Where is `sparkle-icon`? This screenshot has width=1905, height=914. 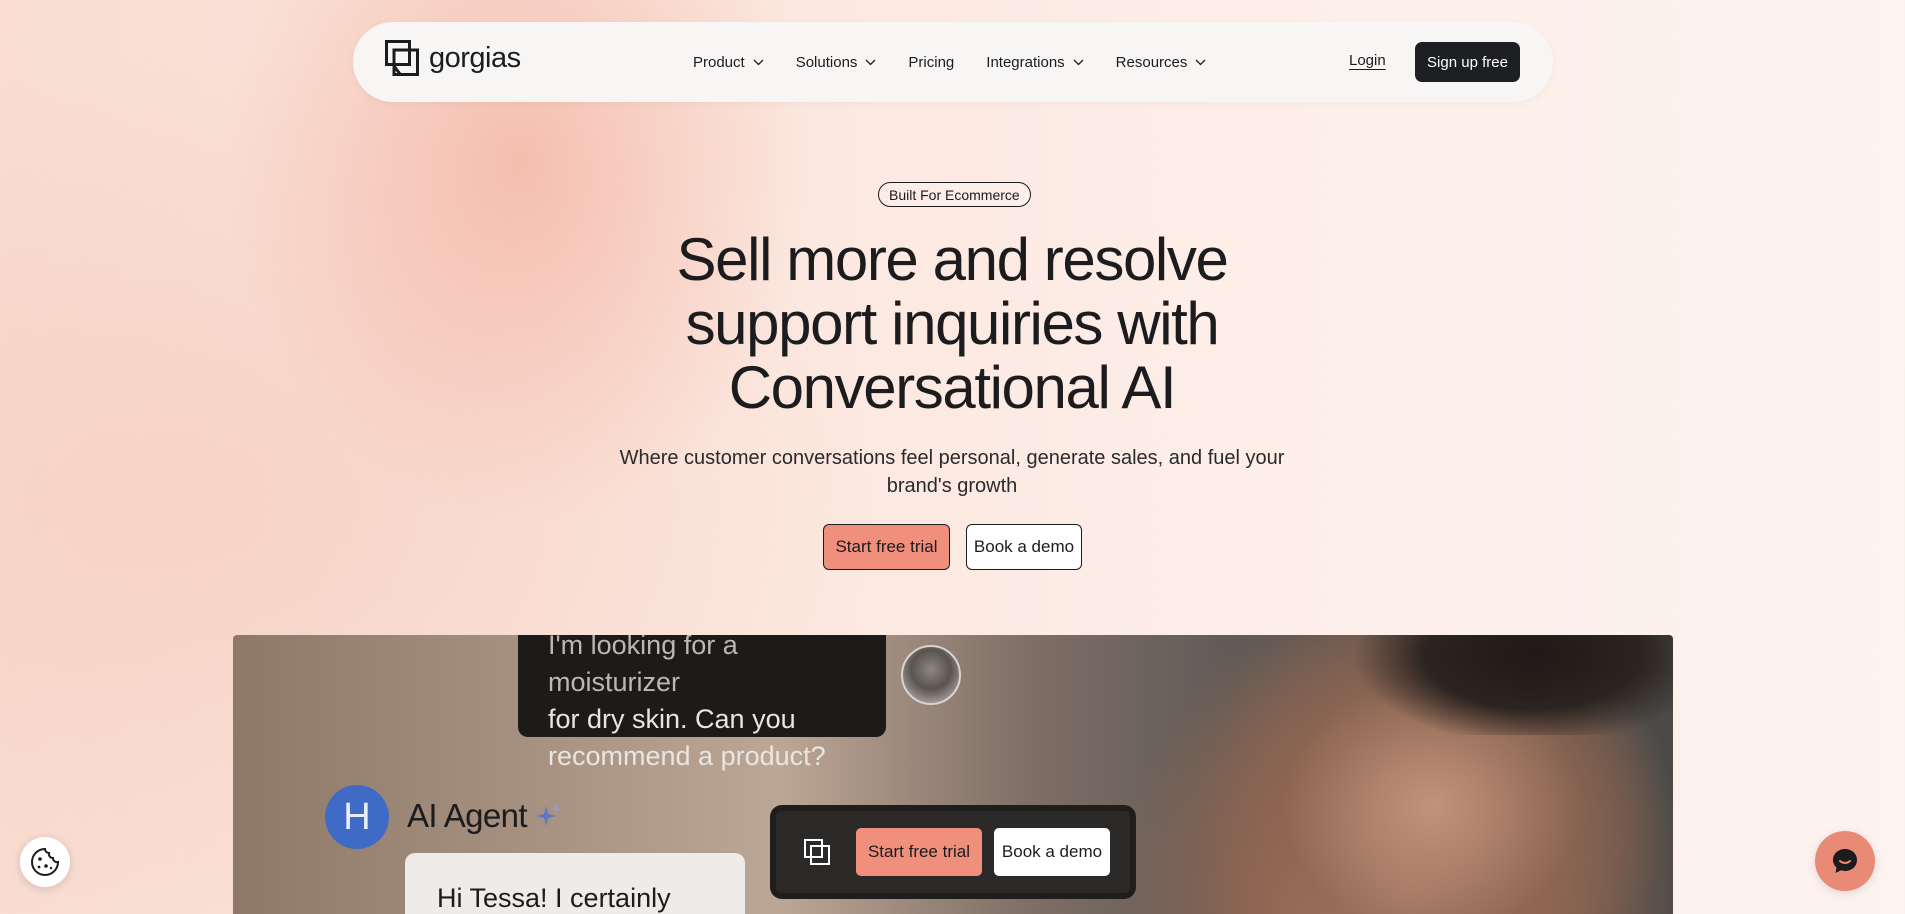 sparkle-icon is located at coordinates (548, 815).